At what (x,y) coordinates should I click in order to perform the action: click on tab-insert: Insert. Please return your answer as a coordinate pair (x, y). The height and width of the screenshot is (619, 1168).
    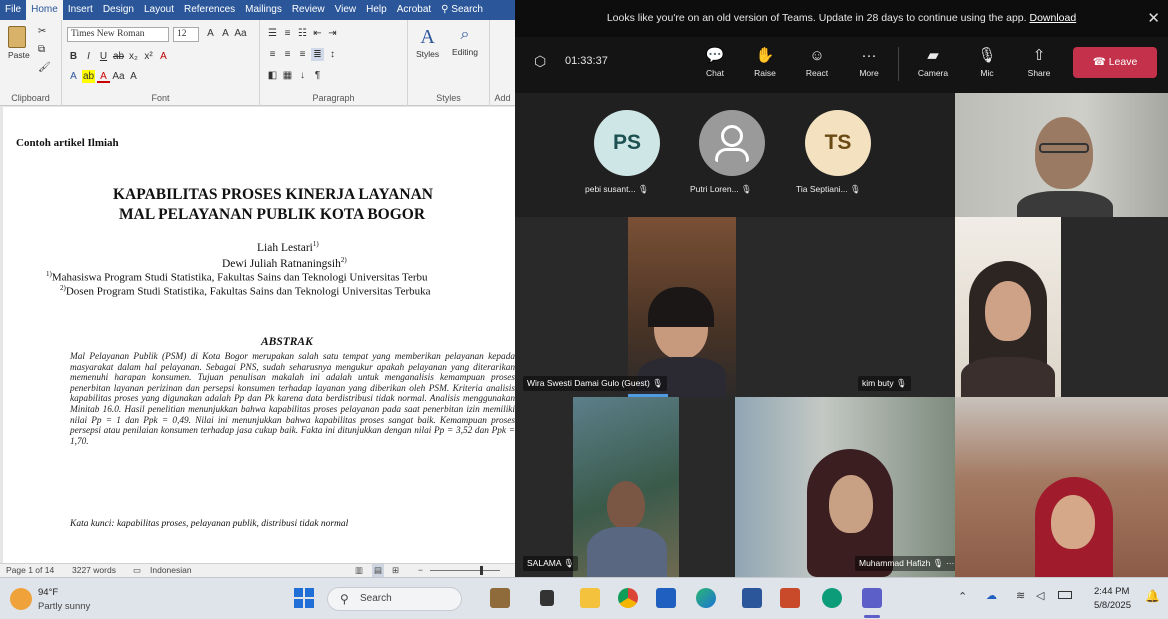
    Looking at the image, I should click on (80, 10).